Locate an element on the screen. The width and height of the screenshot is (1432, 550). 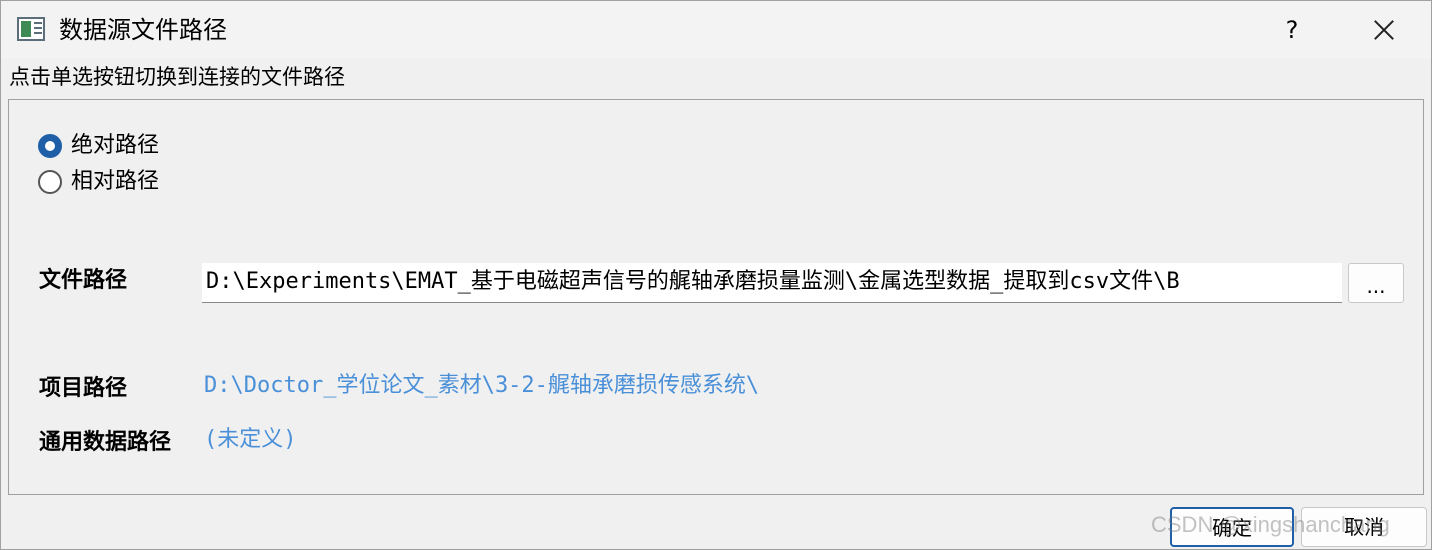
title-bar: 数据源文件路径 ? is located at coordinates (716, 30).